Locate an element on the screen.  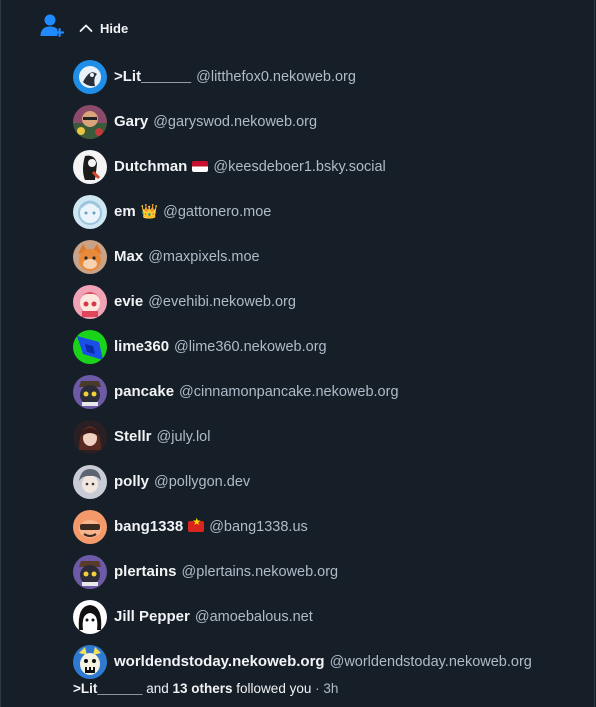
follower-name: evie is located at coordinates (129, 301).